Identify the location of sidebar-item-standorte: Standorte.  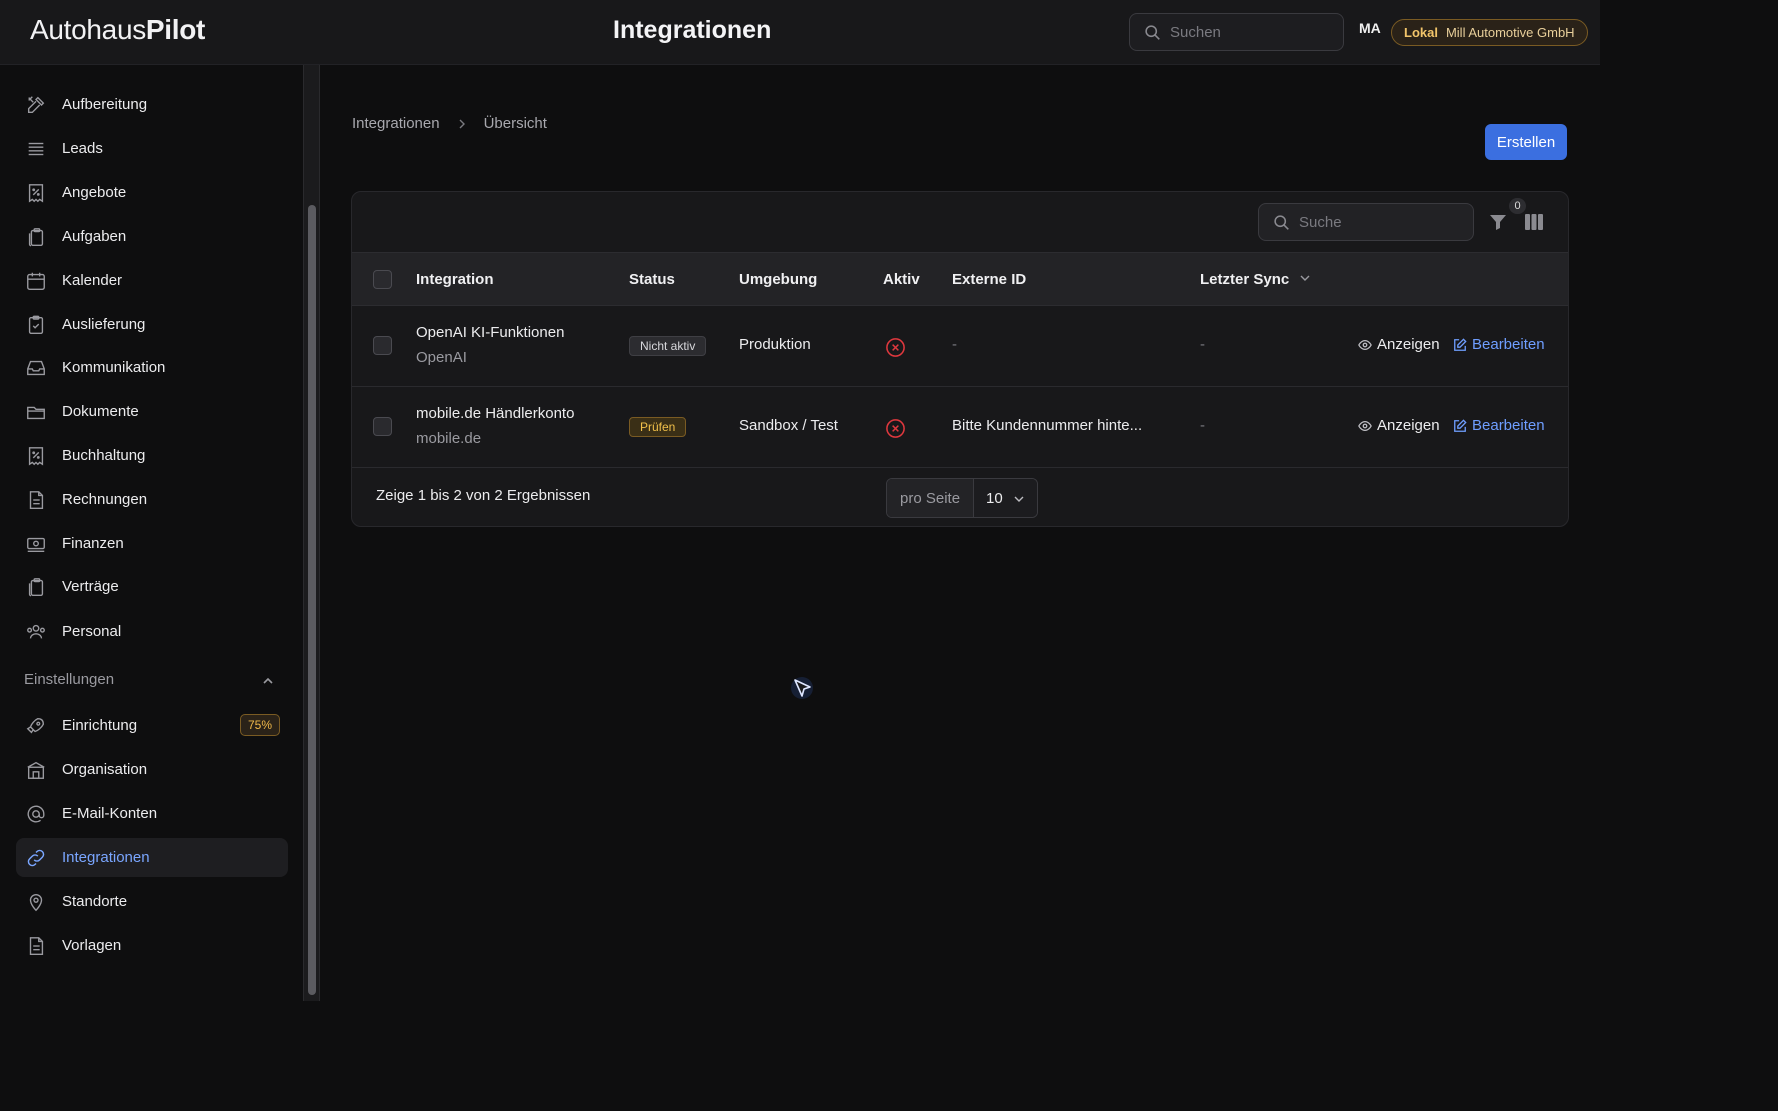
(152, 901).